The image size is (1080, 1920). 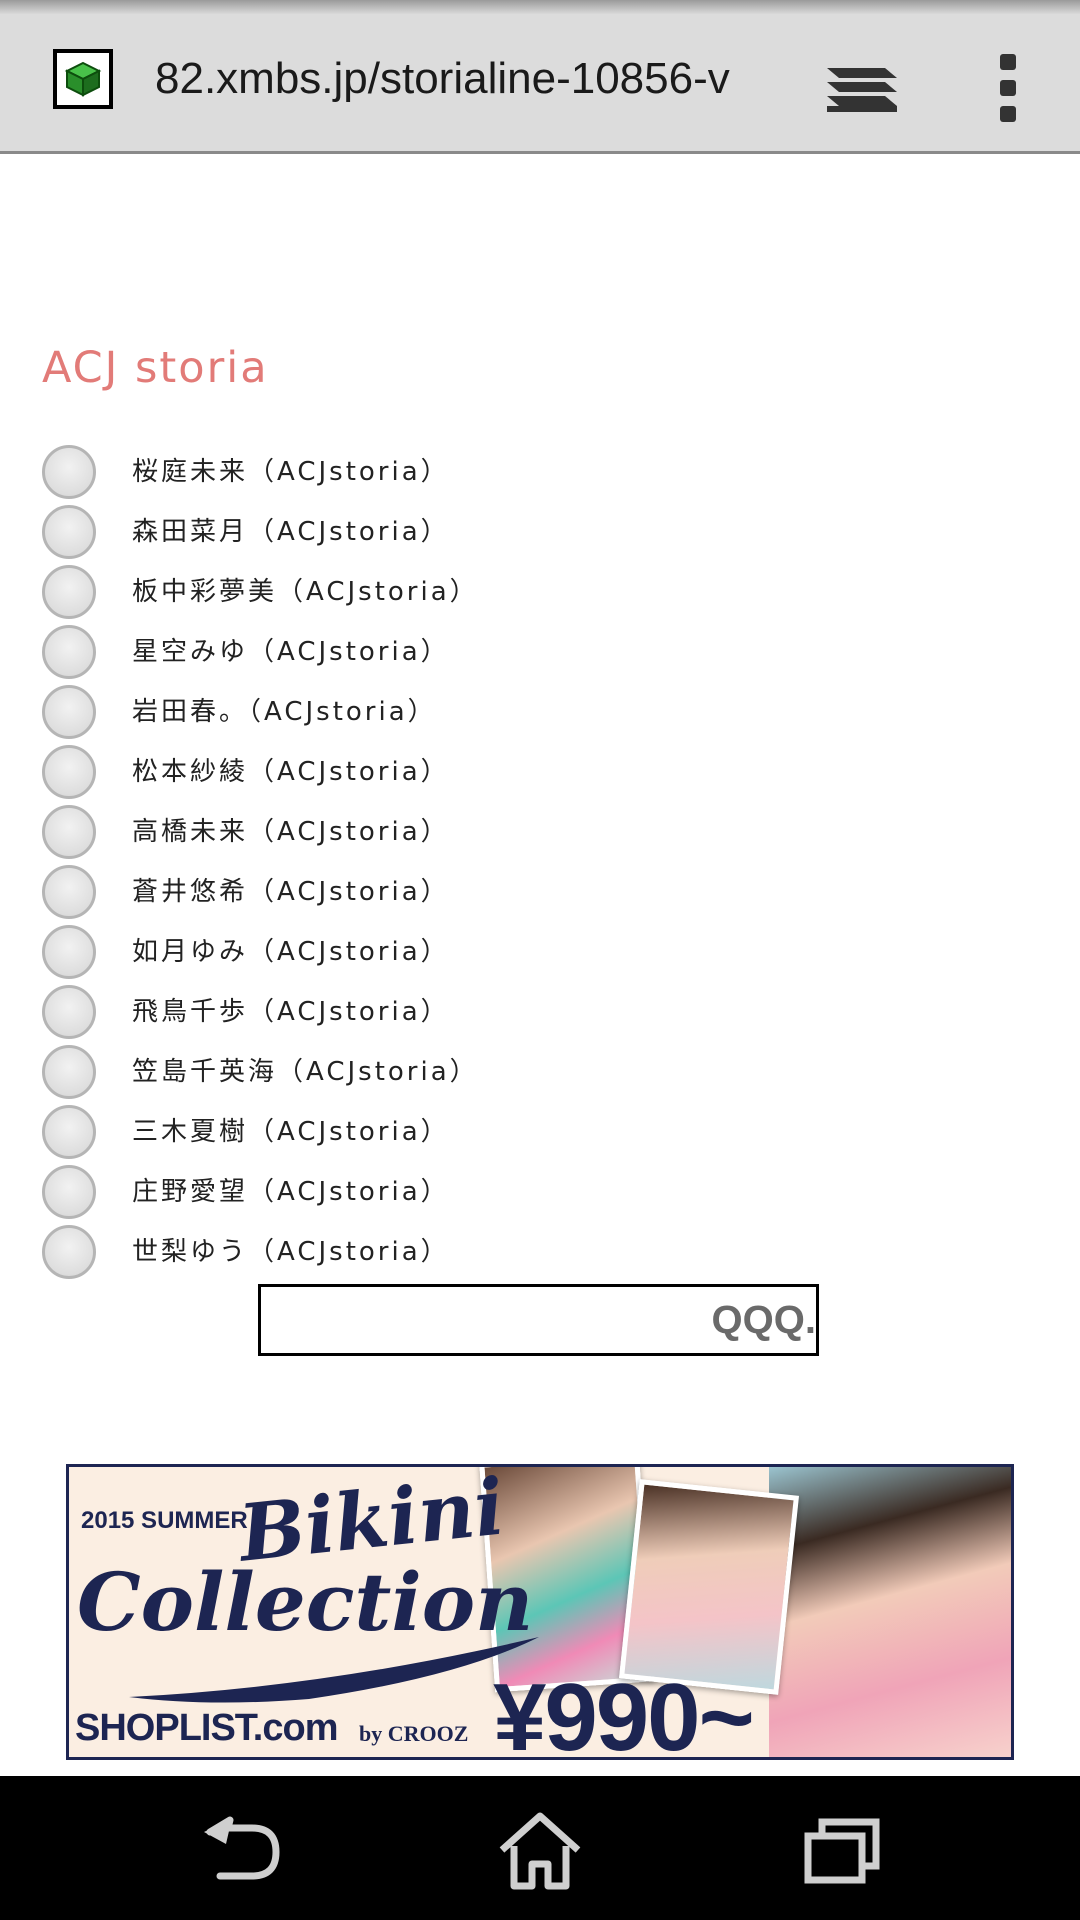 What do you see at coordinates (540, 712) in the screenshot?
I see `list-item: 岩田春。（ACJstoria）` at bounding box center [540, 712].